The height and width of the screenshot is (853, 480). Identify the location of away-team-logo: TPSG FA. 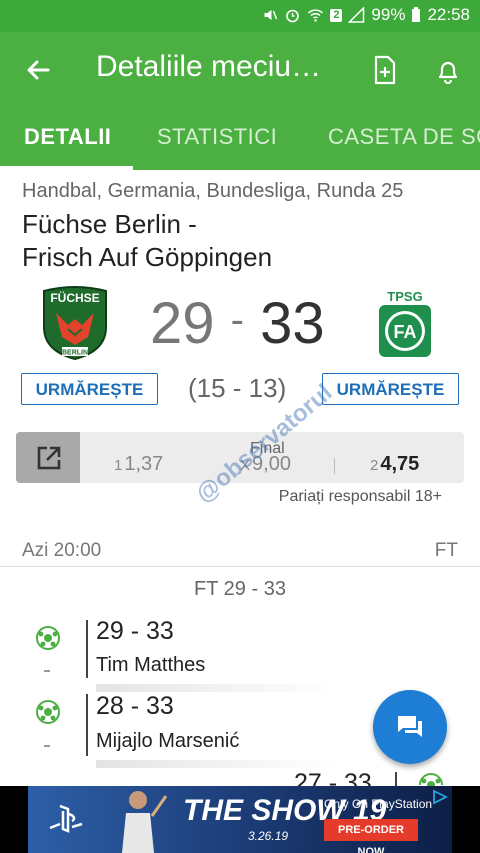
(405, 323).